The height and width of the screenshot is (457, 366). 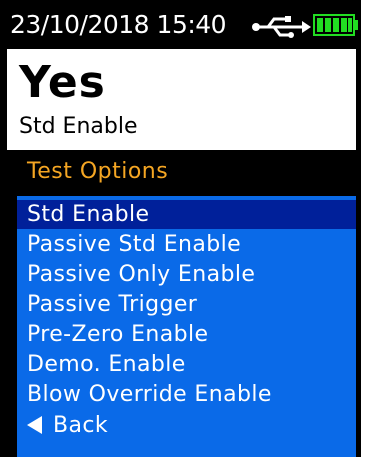 What do you see at coordinates (81, 425) in the screenshot?
I see `back-label: Back` at bounding box center [81, 425].